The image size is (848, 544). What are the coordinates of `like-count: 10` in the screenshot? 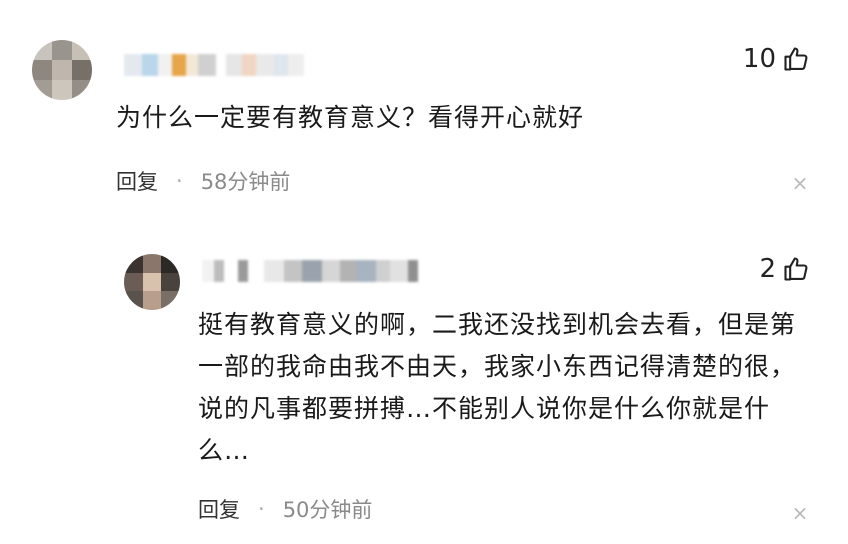 It's located at (759, 59).